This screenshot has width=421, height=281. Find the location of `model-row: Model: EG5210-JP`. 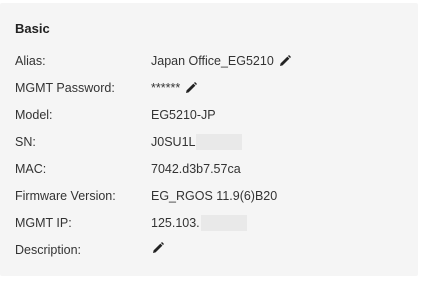

model-row: Model: EG5210-JP is located at coordinates (215, 115).